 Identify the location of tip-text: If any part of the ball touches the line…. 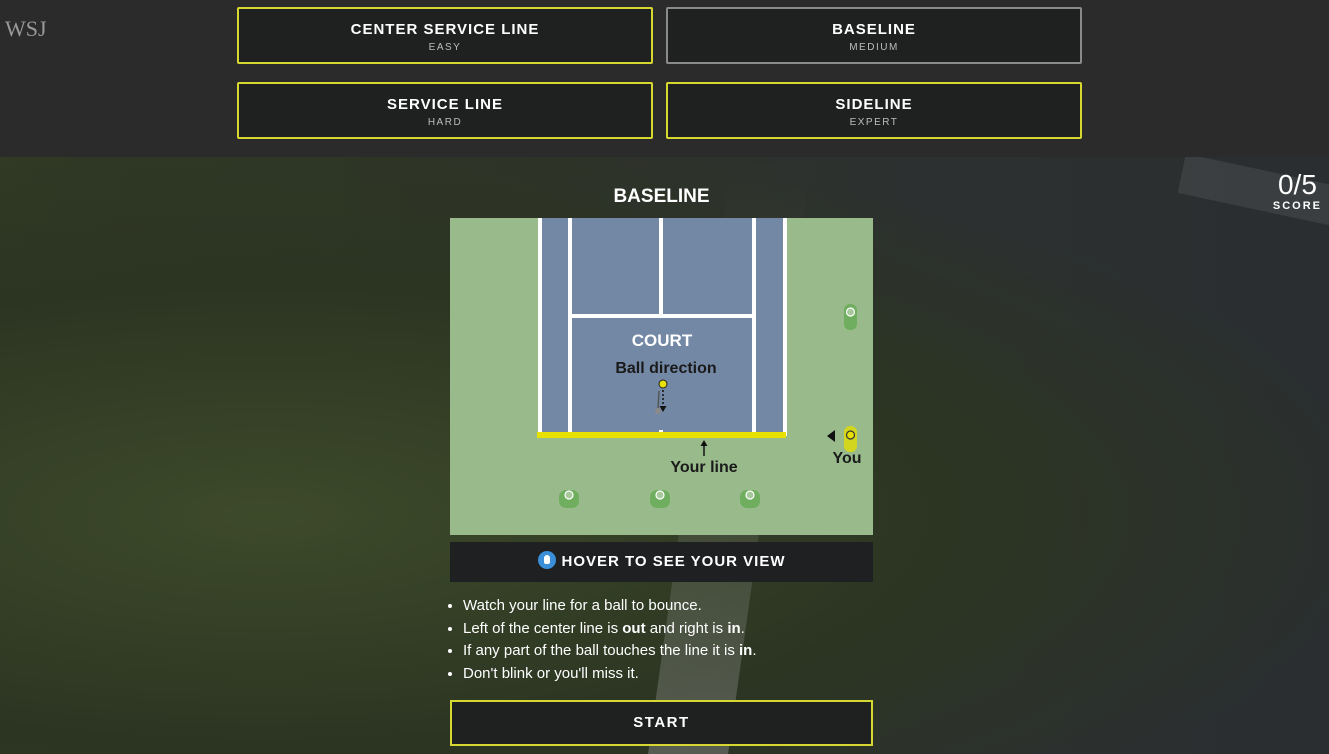
(601, 650).